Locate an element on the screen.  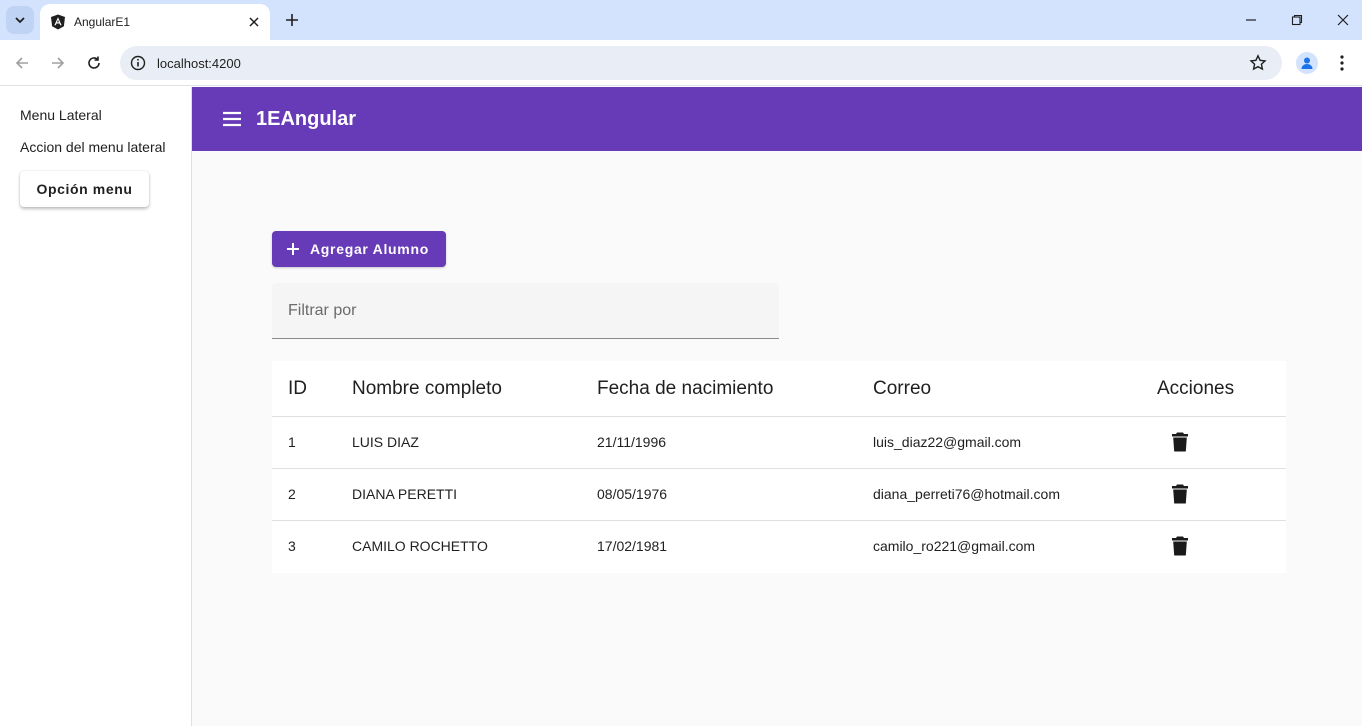
filter-field is located at coordinates (525, 311).